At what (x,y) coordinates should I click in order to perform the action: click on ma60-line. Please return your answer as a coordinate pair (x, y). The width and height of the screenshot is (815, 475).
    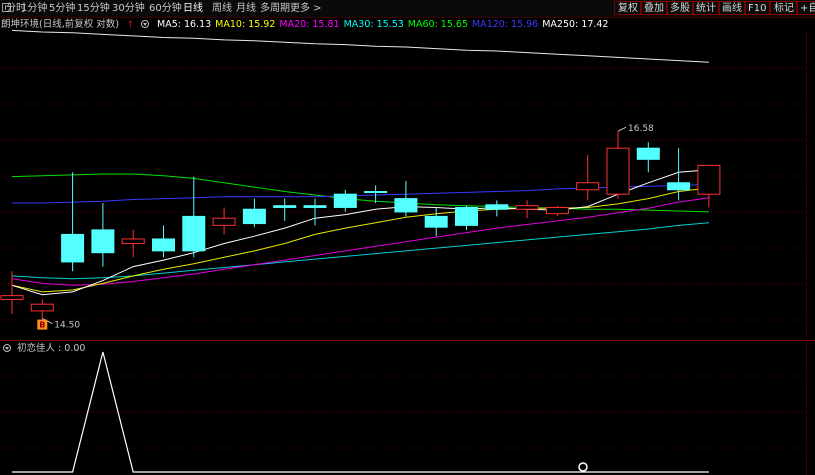
    Looking at the image, I should click on (360, 193).